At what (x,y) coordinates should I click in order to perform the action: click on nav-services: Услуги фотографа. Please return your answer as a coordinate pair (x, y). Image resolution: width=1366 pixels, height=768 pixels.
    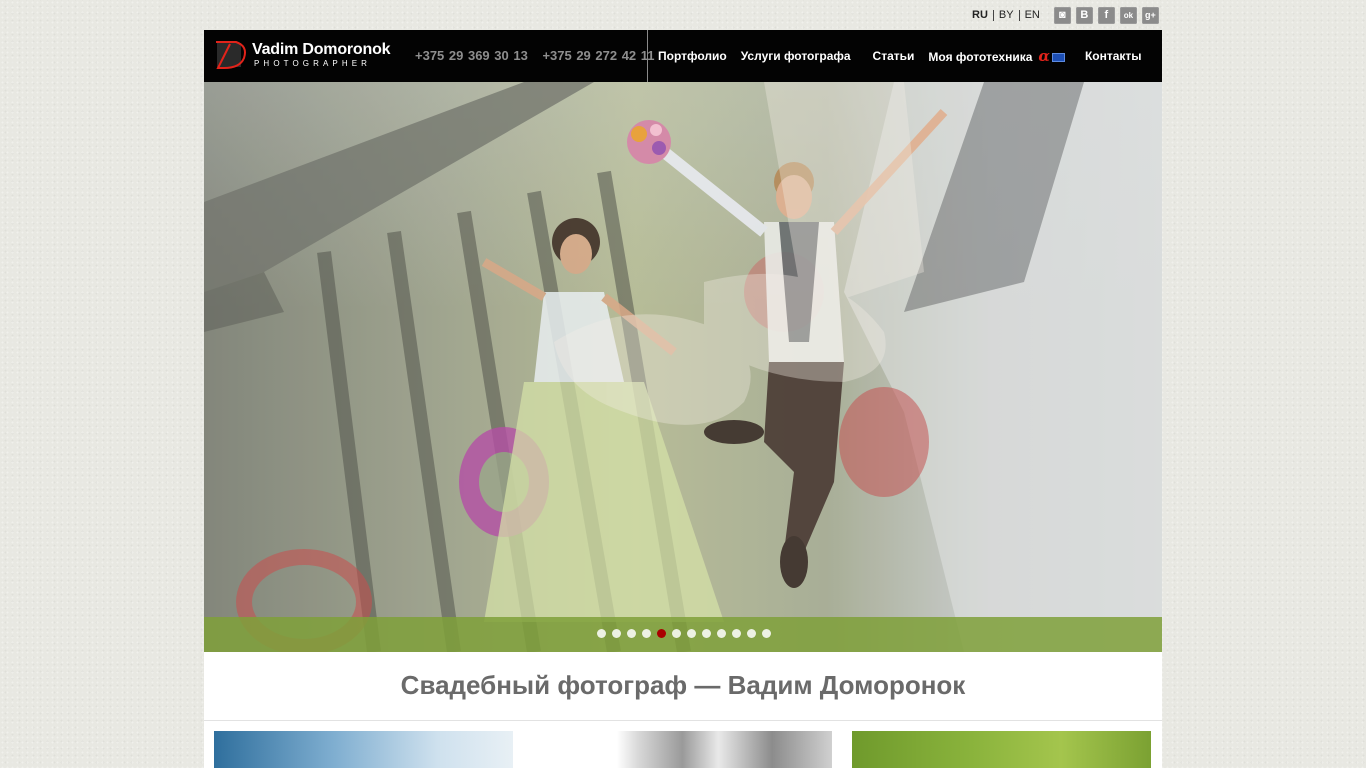
    Looking at the image, I should click on (796, 56).